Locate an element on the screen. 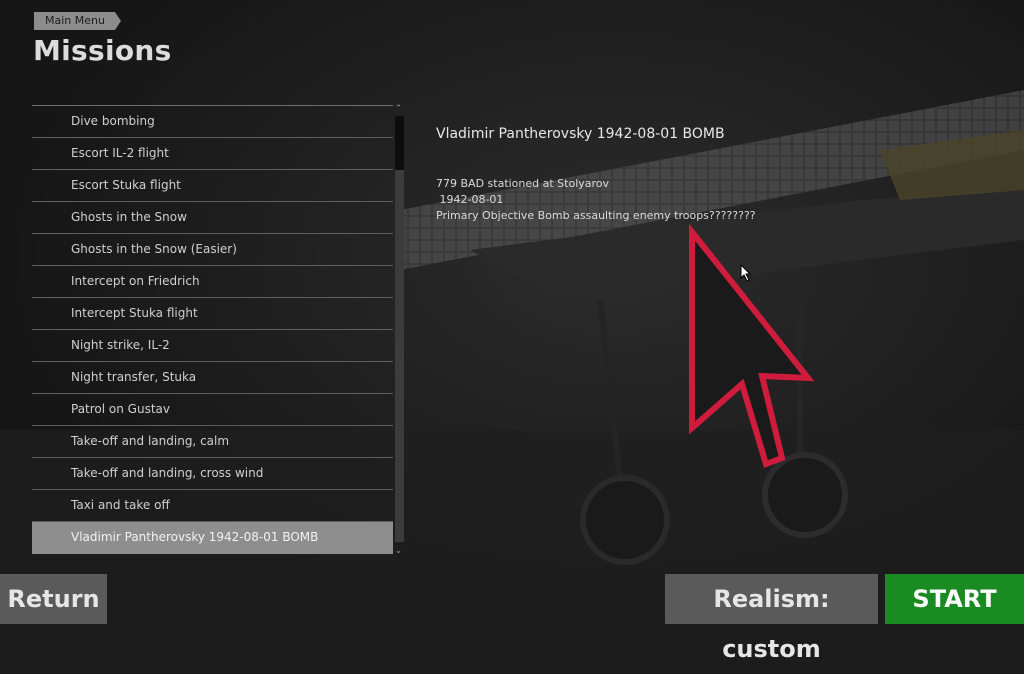 The width and height of the screenshot is (1024, 674). mission-item: Intercept Stuka flight is located at coordinates (212, 314).